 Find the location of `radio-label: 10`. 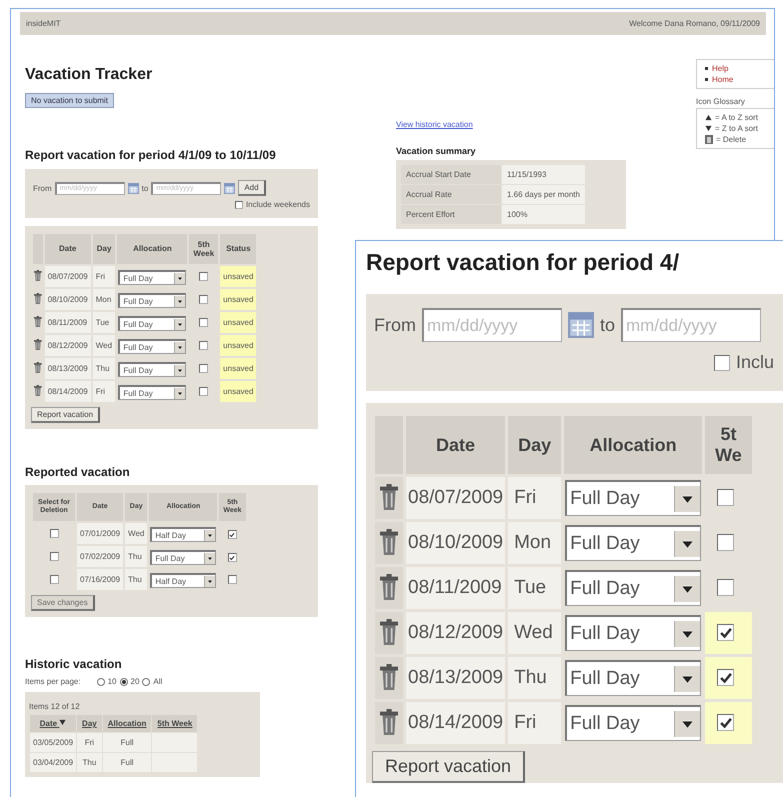

radio-label: 10 is located at coordinates (112, 681).